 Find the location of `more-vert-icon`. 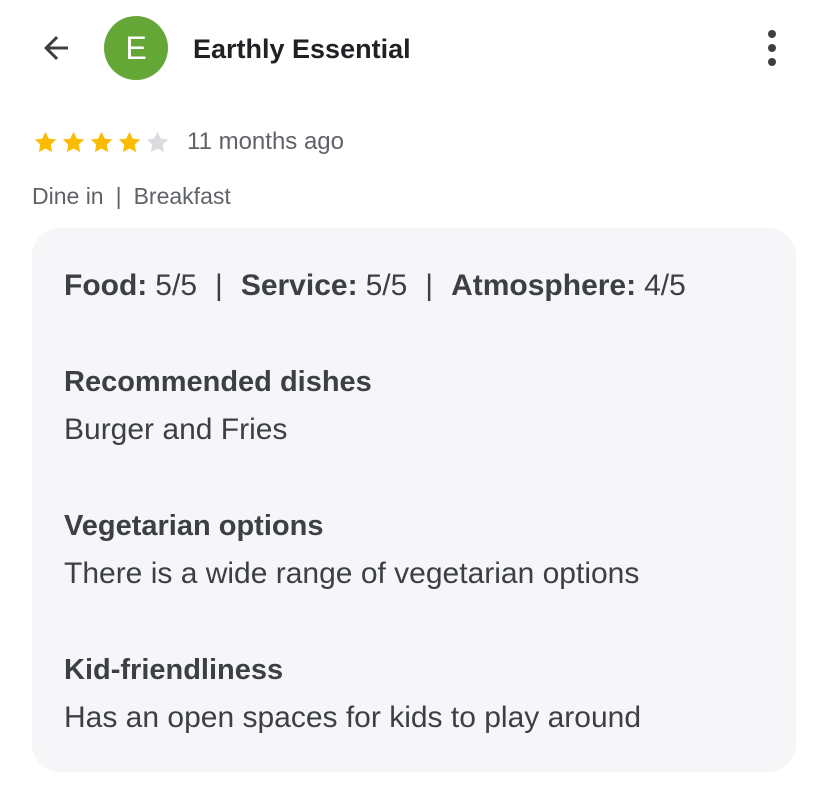

more-vert-icon is located at coordinates (772, 34).